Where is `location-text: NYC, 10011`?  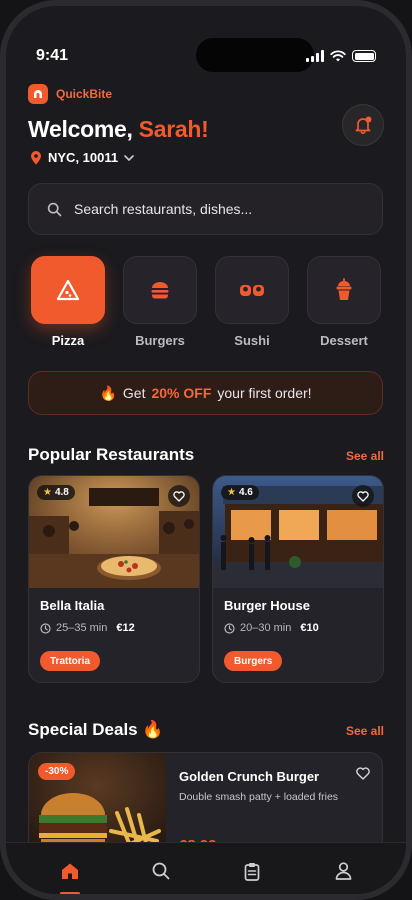
location-text: NYC, 10011 is located at coordinates (83, 157).